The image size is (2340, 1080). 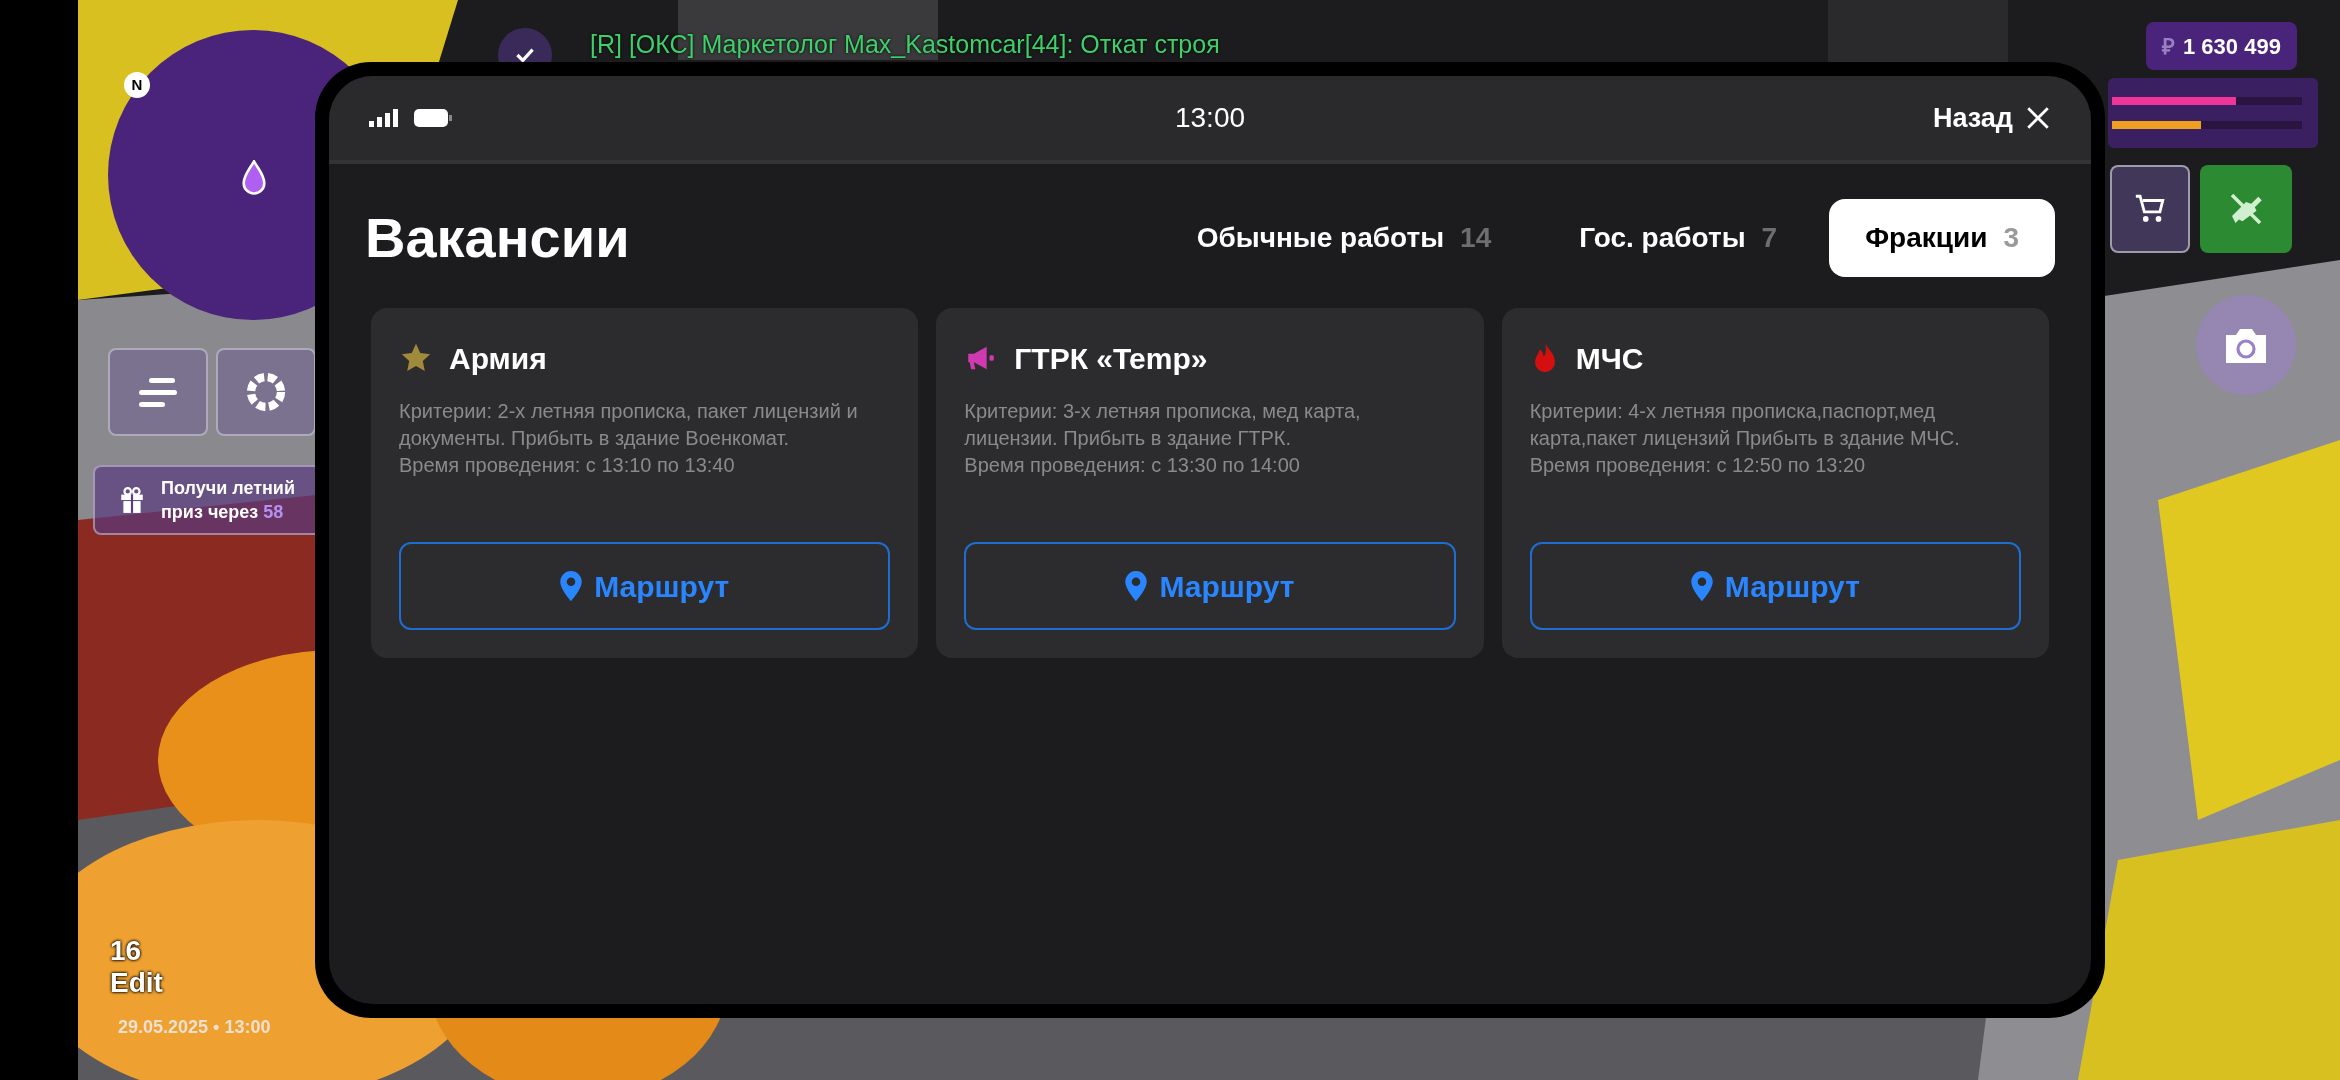 What do you see at coordinates (1769, 238) in the screenshot?
I see `tab-count: 7` at bounding box center [1769, 238].